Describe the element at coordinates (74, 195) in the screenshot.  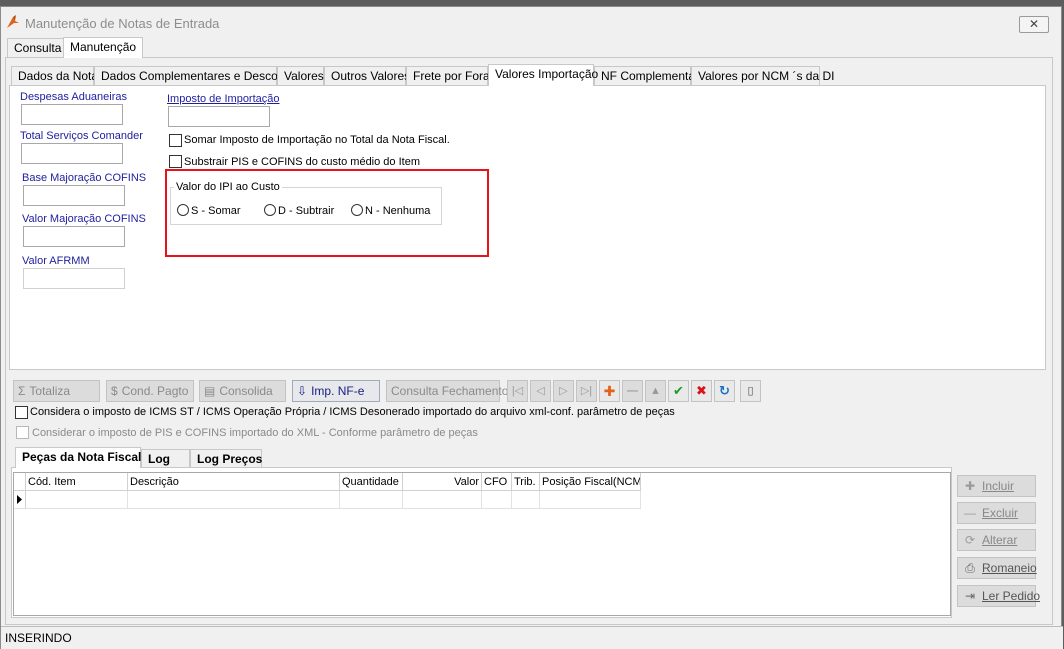
I see `base-majoracao-input` at that location.